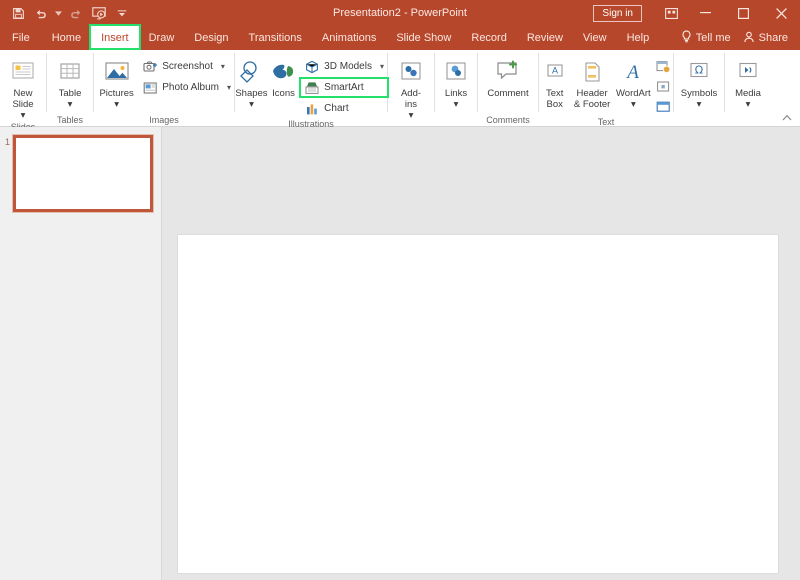 The image size is (800, 580). Describe the element at coordinates (749, 38) in the screenshot. I see `person-icon` at that location.